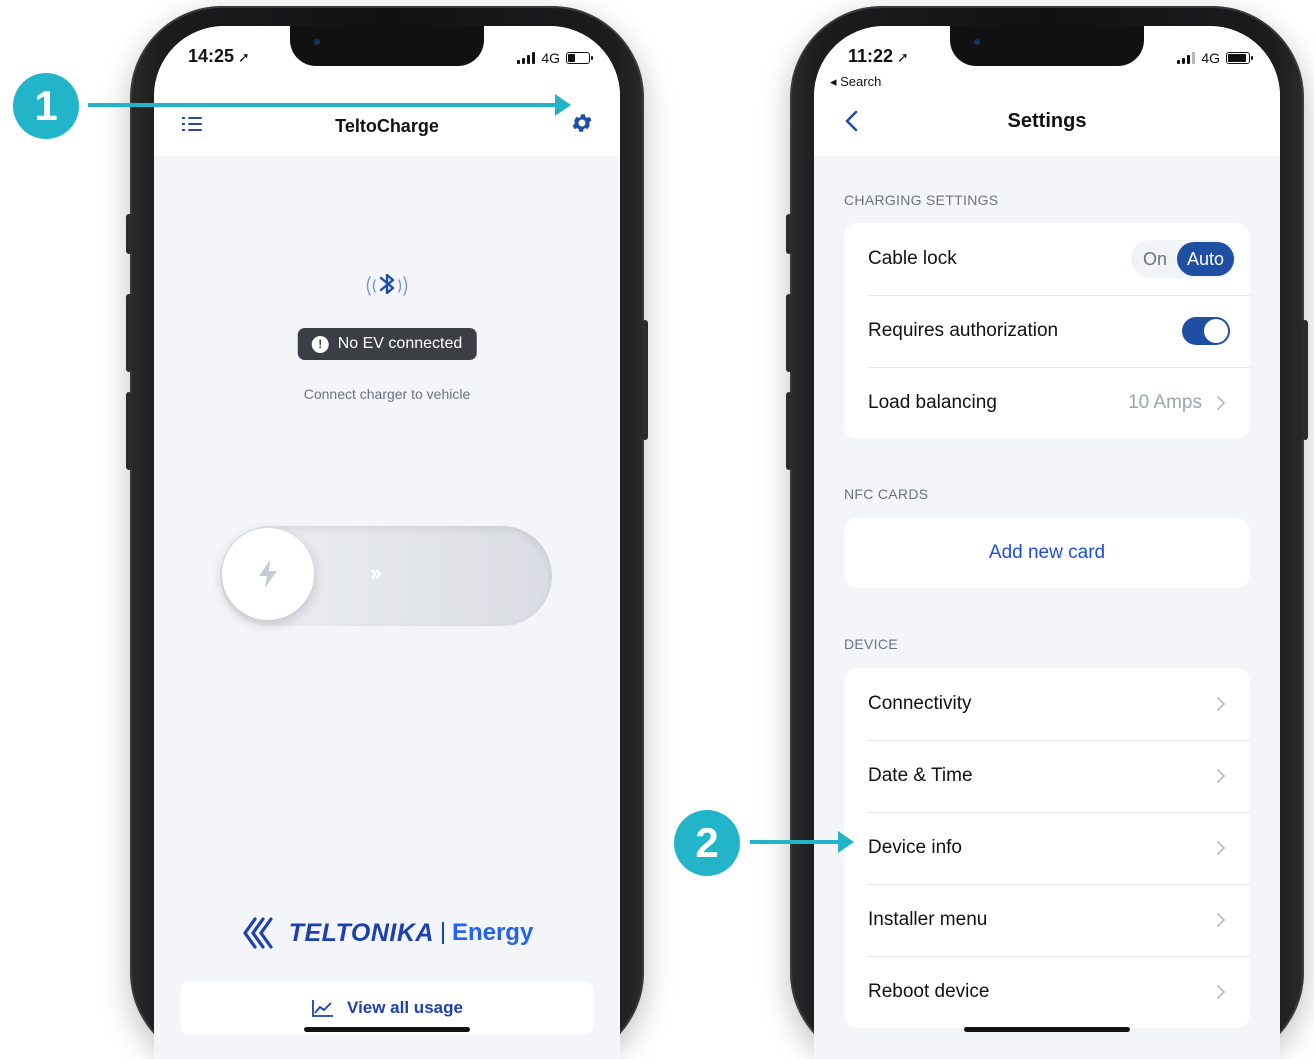 The width and height of the screenshot is (1314, 1059). What do you see at coordinates (323, 1008) in the screenshot?
I see `chart-line-icon` at bounding box center [323, 1008].